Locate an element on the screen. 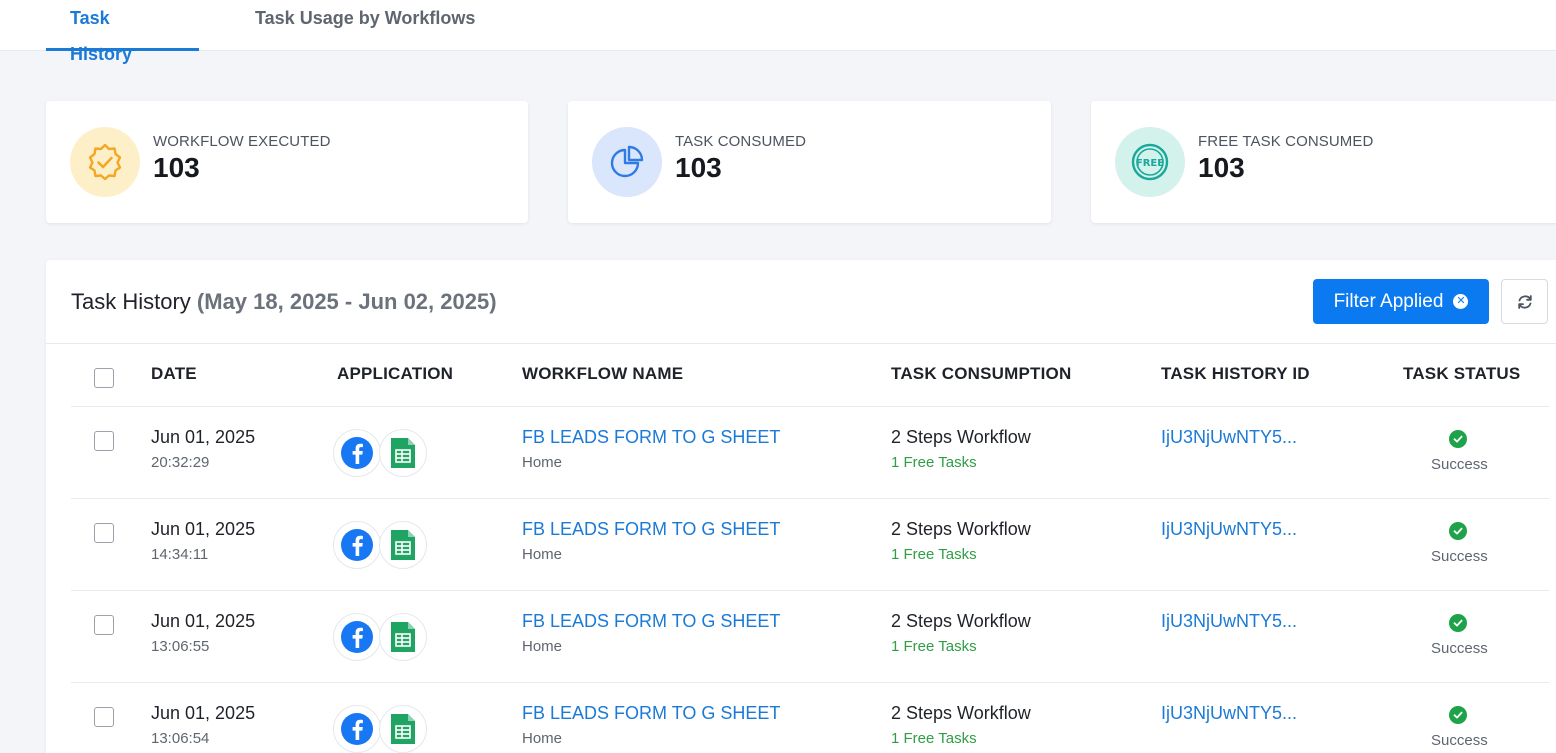  stat-card-free-task-consumed: FREE FREE TASK CONSUMED 103 is located at coordinates (1323, 162).